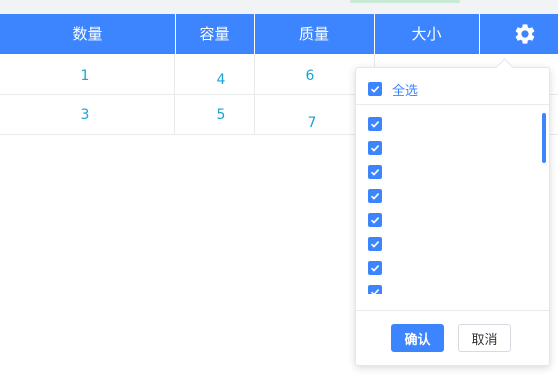 The width and height of the screenshot is (558, 387). I want to click on list-scrollbar, so click(544, 138).